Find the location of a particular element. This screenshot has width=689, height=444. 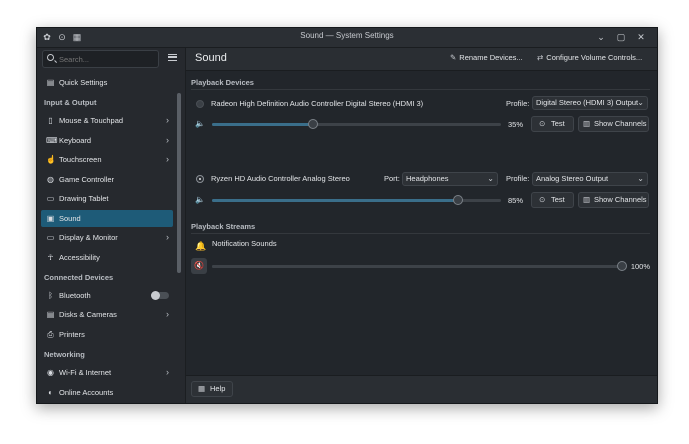

sidebar-scrollbar is located at coordinates (179, 183).